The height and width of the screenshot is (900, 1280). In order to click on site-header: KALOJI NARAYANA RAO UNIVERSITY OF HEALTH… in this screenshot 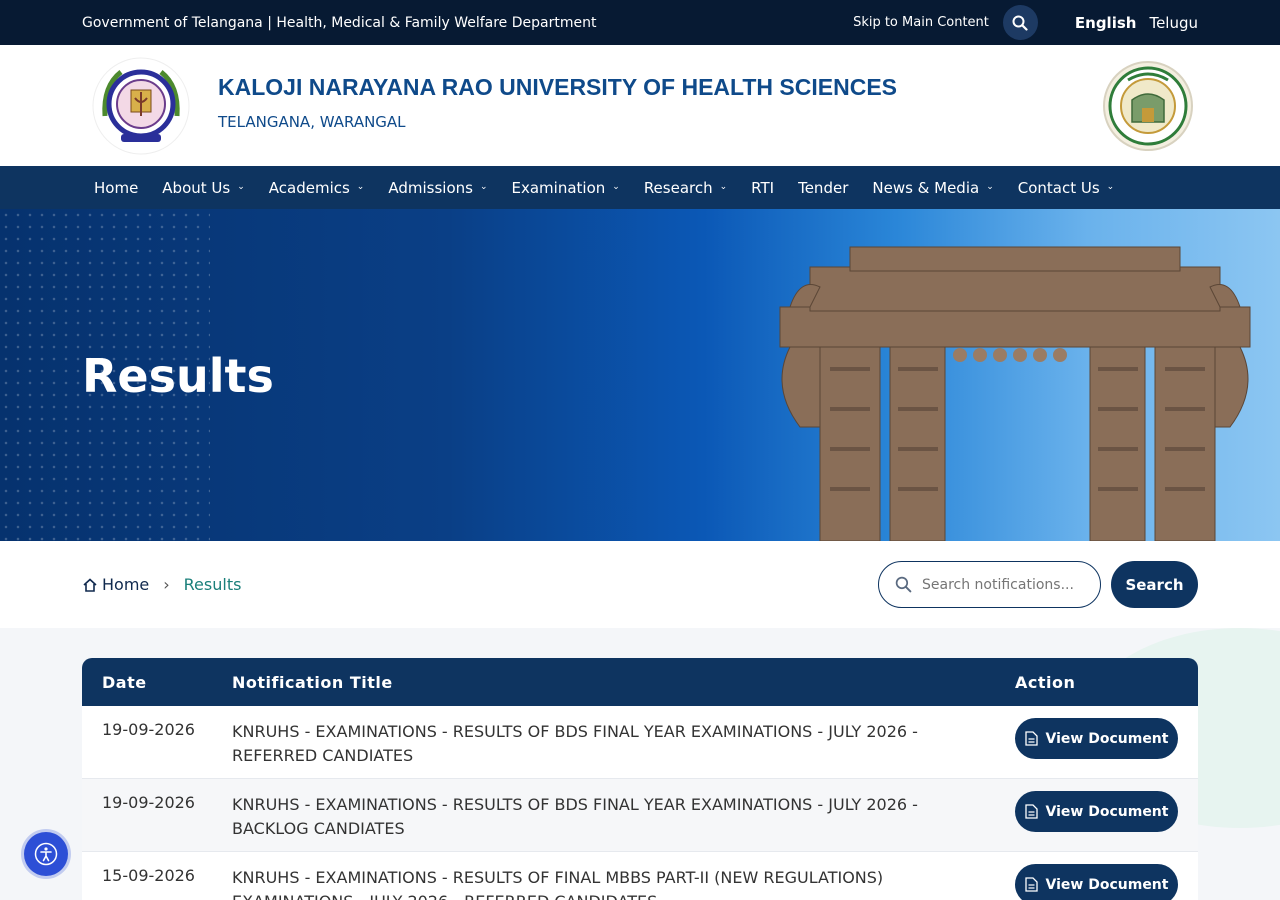, I will do `click(640, 105)`.